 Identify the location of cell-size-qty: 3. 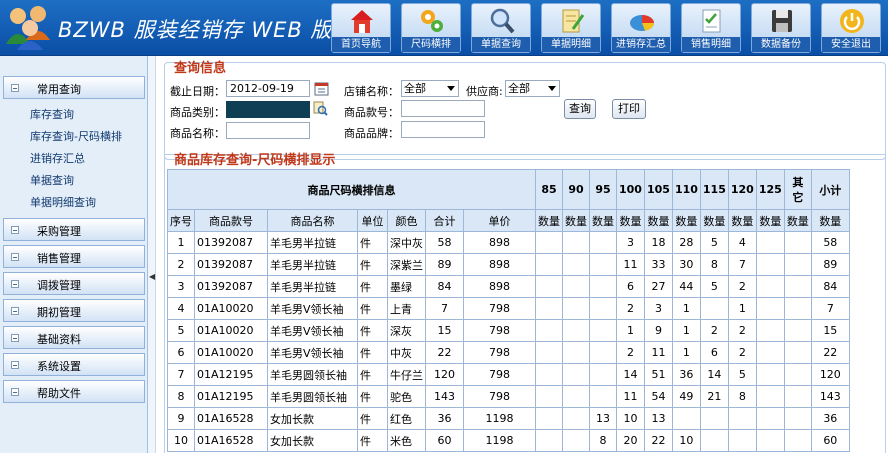
(658, 308).